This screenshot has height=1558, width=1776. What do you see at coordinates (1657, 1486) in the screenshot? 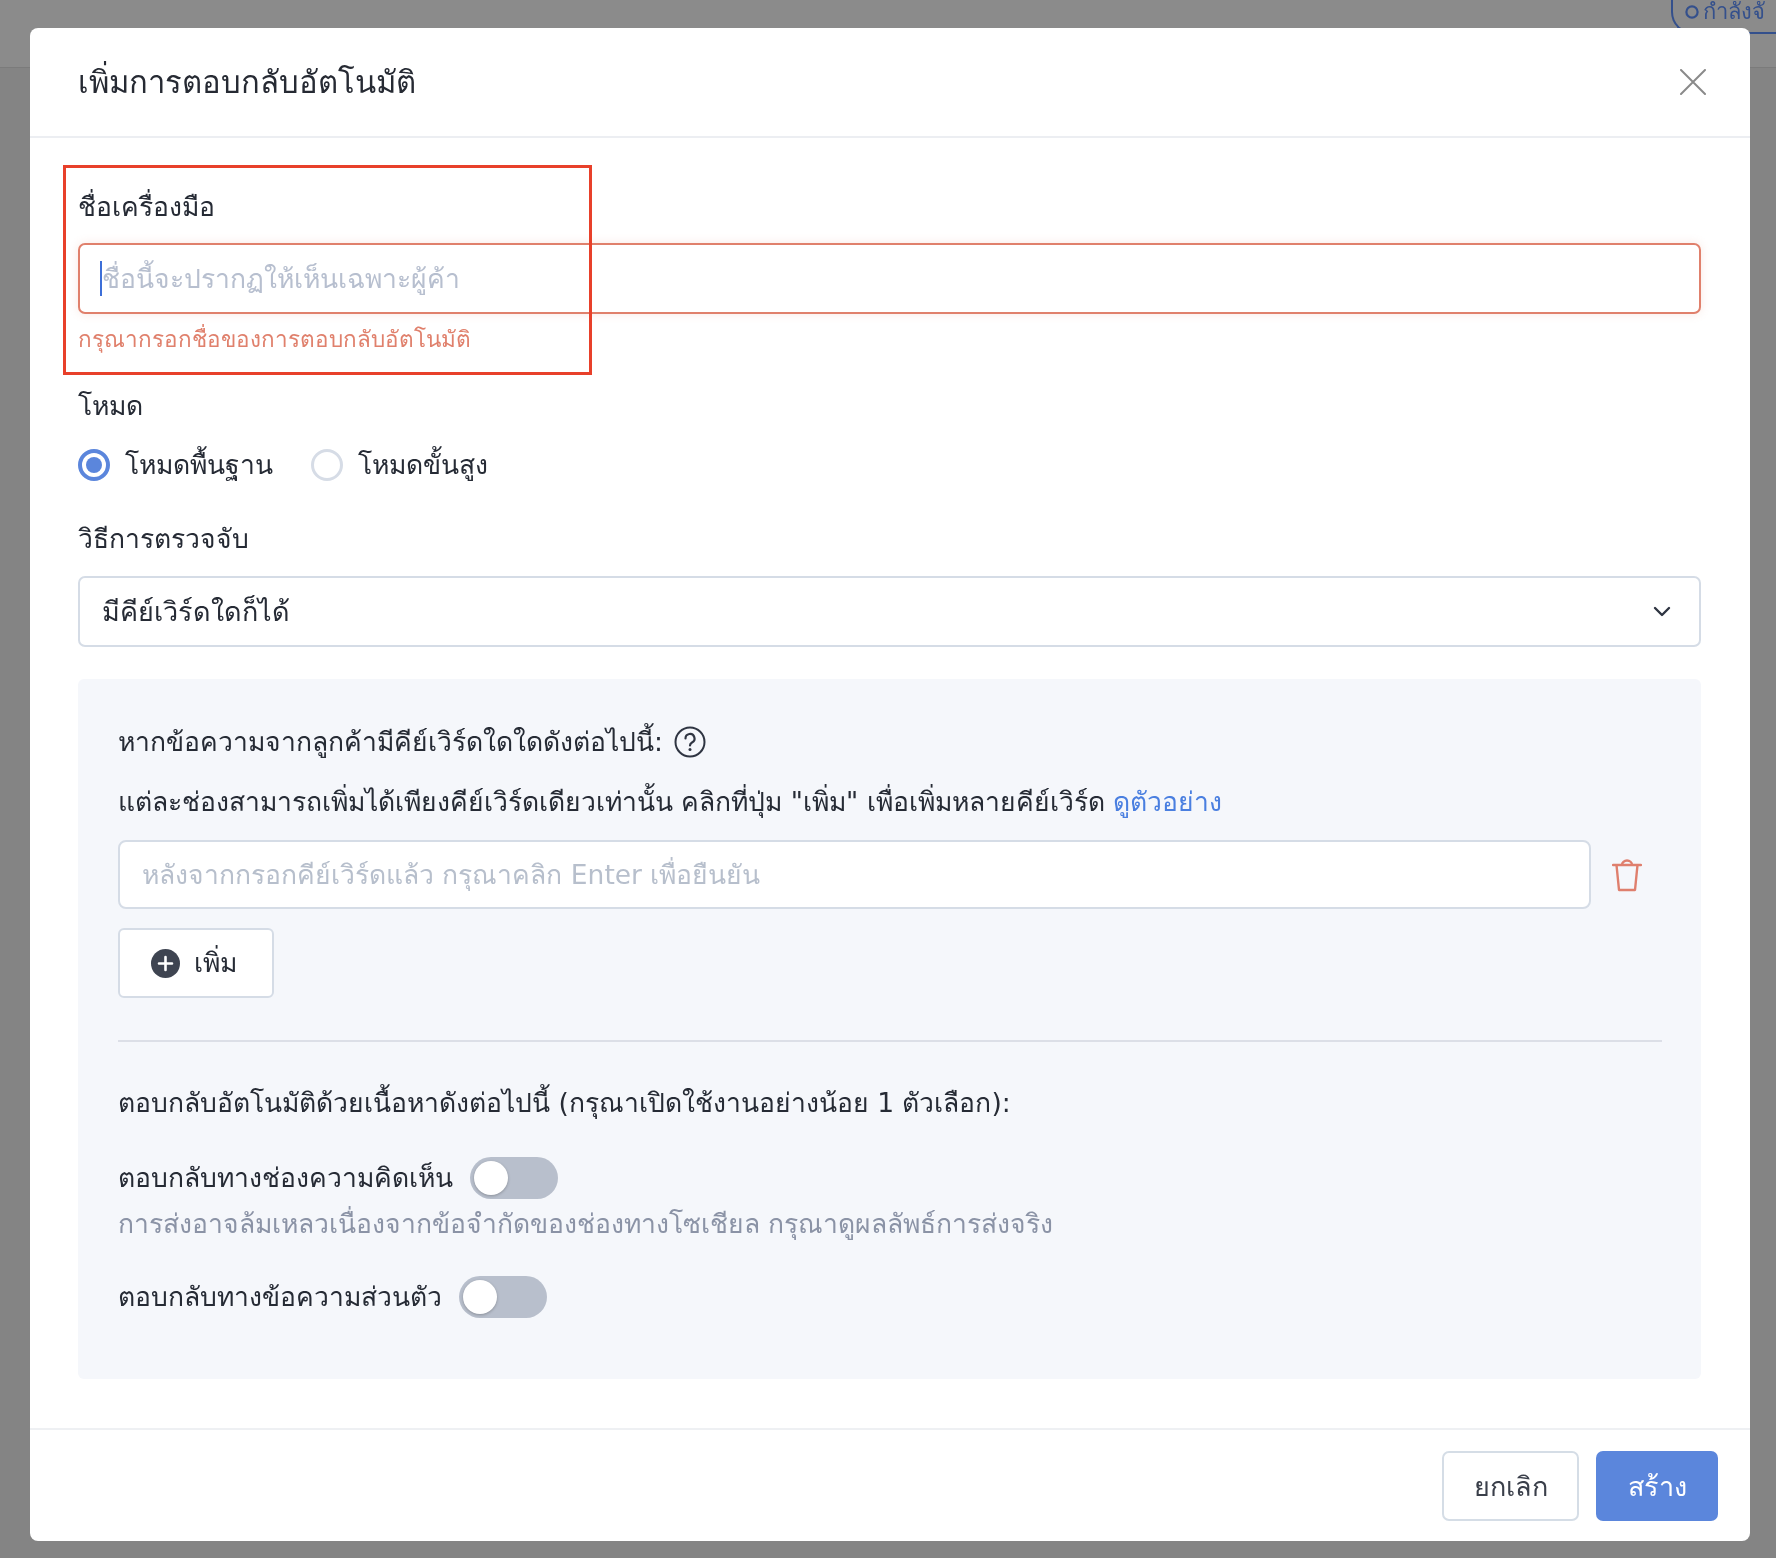
I see `create-button: สร้าง` at bounding box center [1657, 1486].